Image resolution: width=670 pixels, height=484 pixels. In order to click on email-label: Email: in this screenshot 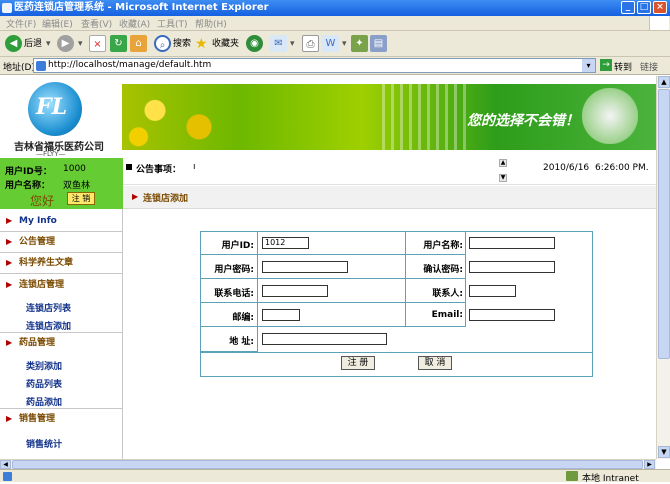, I will do `click(447, 315)`.